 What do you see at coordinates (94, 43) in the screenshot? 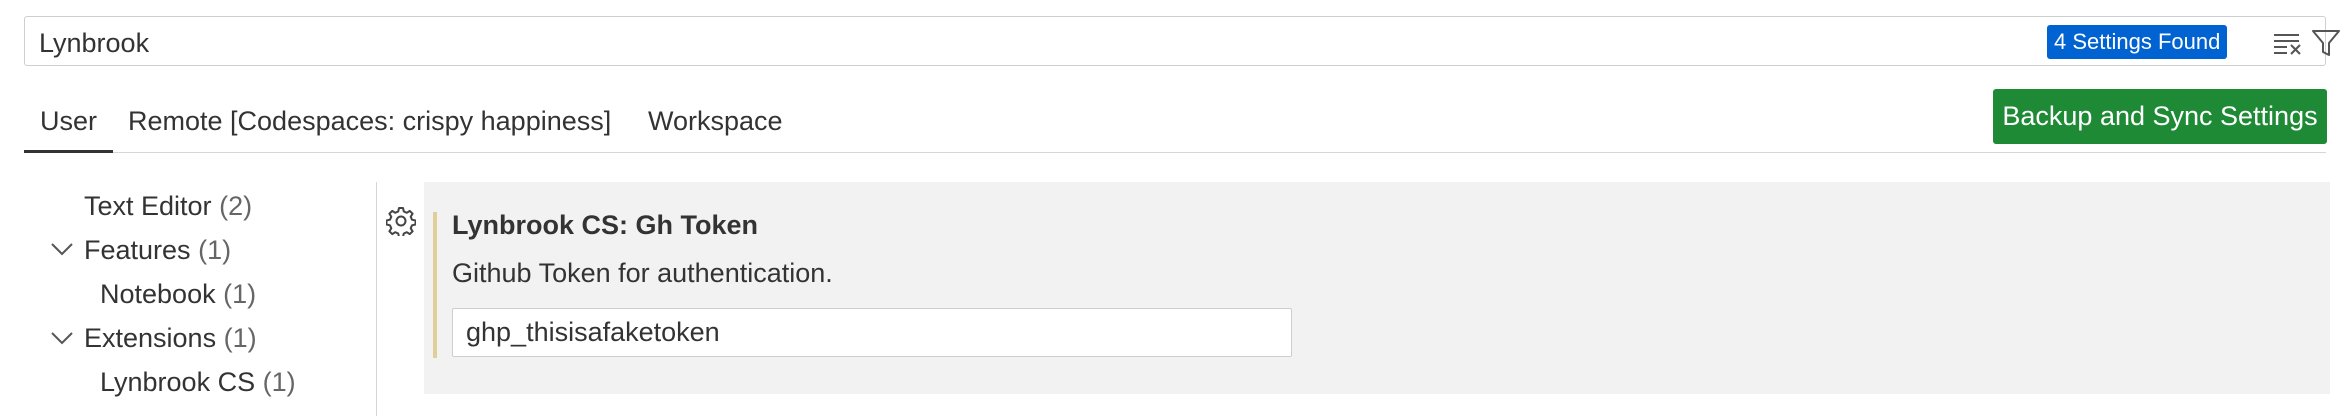
I see `search-input-value: Lynbrook` at bounding box center [94, 43].